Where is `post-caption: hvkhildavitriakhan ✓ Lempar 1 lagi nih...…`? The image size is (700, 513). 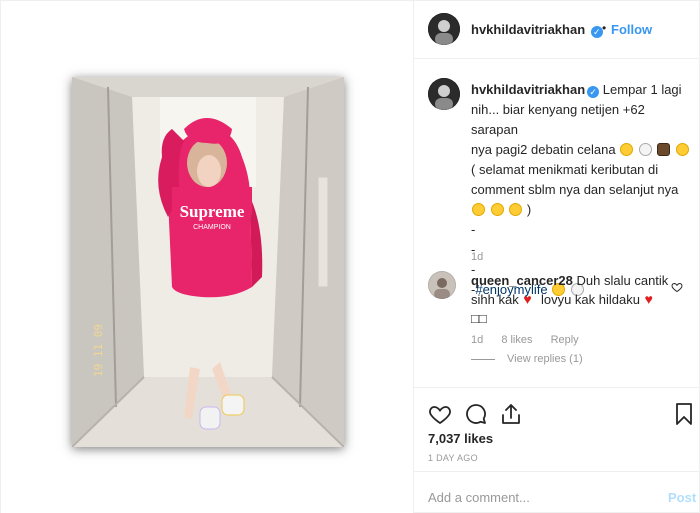 post-caption: hvkhildavitriakhan ✓ Lempar 1 lagi nih...… is located at coordinates (582, 190).